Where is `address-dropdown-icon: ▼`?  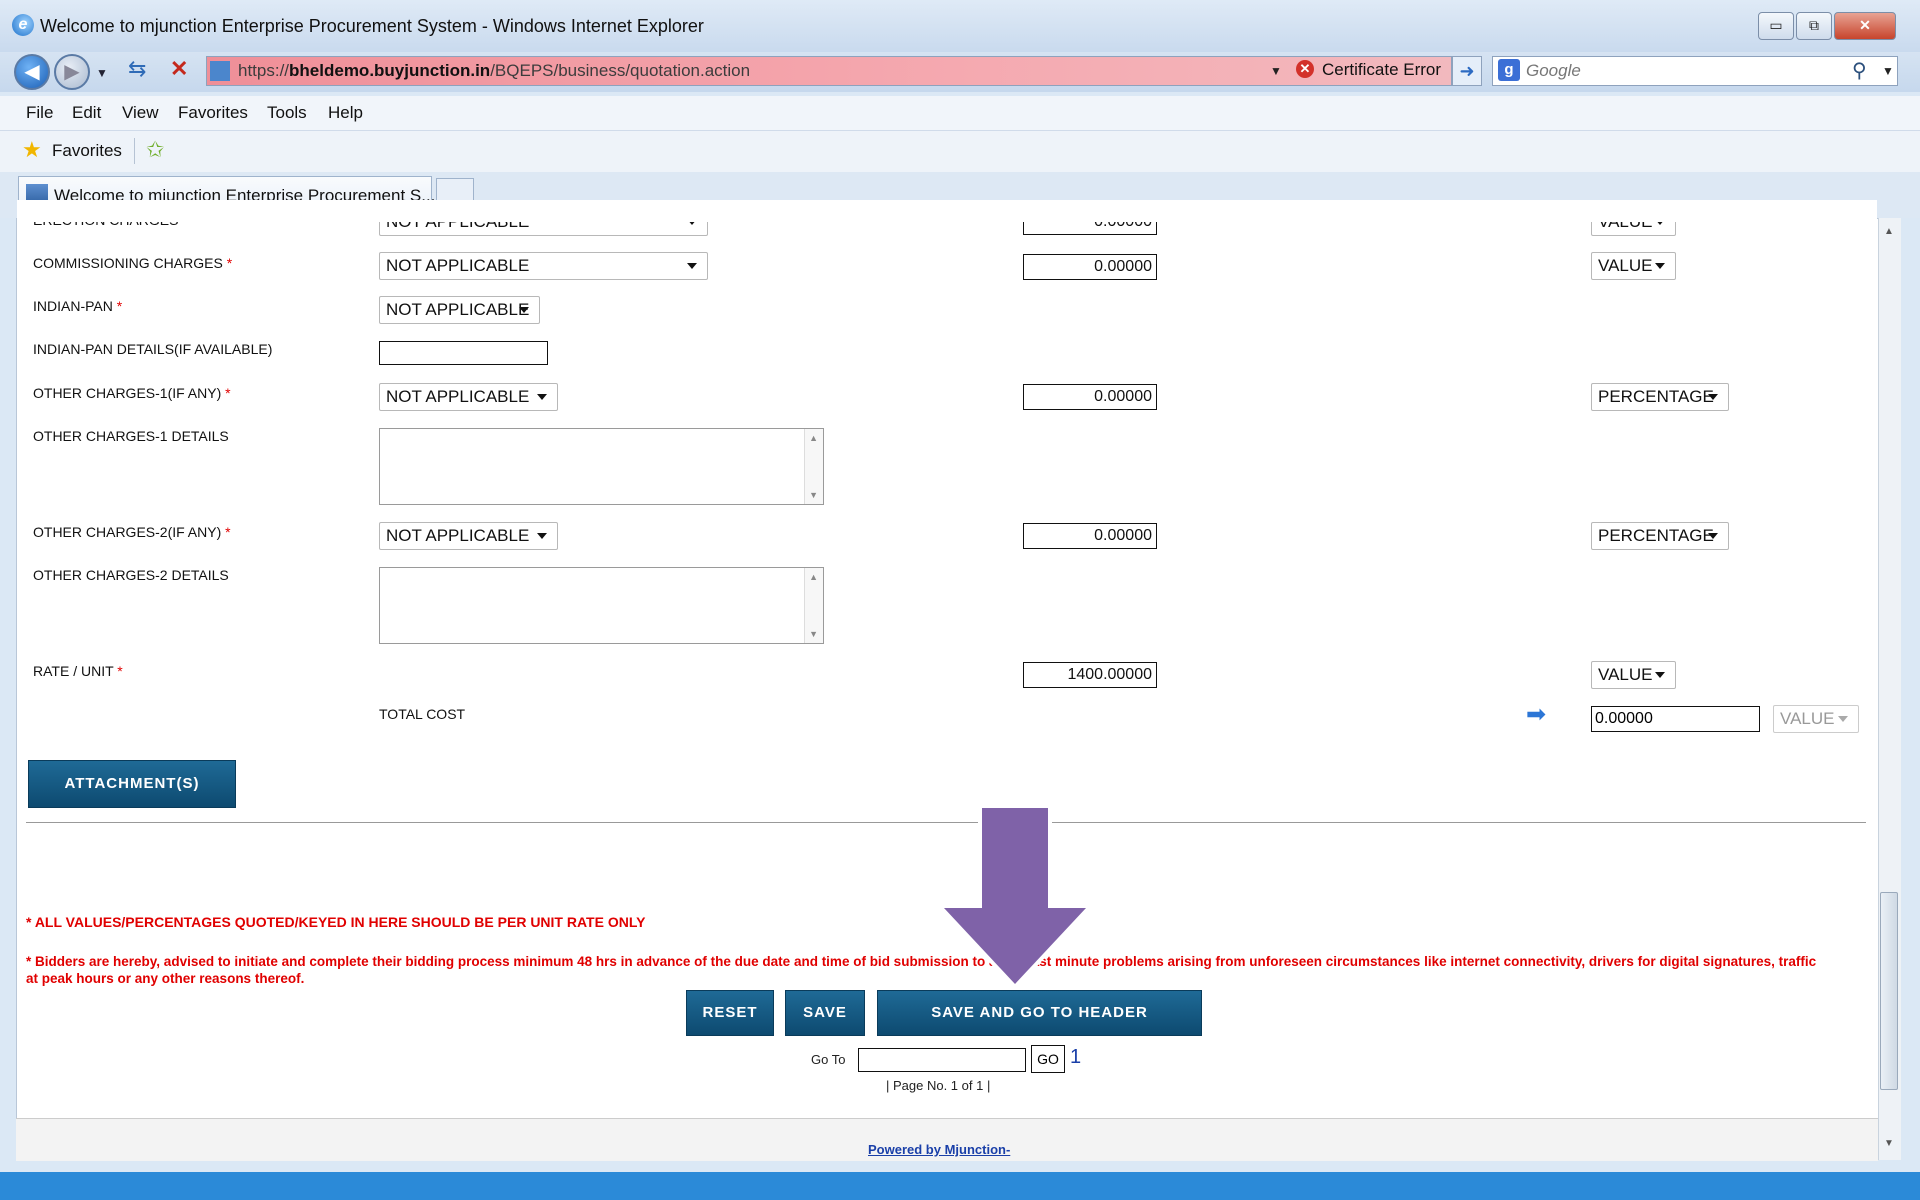 address-dropdown-icon: ▼ is located at coordinates (1276, 71).